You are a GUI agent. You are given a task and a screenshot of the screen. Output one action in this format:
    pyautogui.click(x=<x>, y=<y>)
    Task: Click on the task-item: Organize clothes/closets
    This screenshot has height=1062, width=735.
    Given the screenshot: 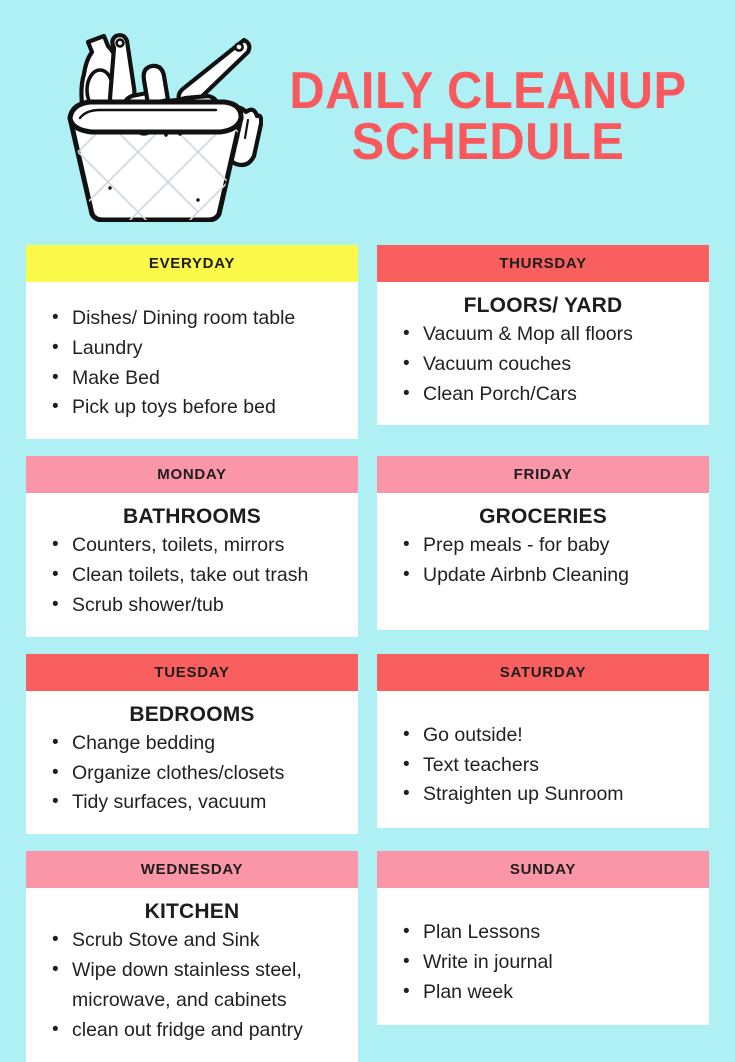 What is the action you would take?
    pyautogui.click(x=199, y=773)
    